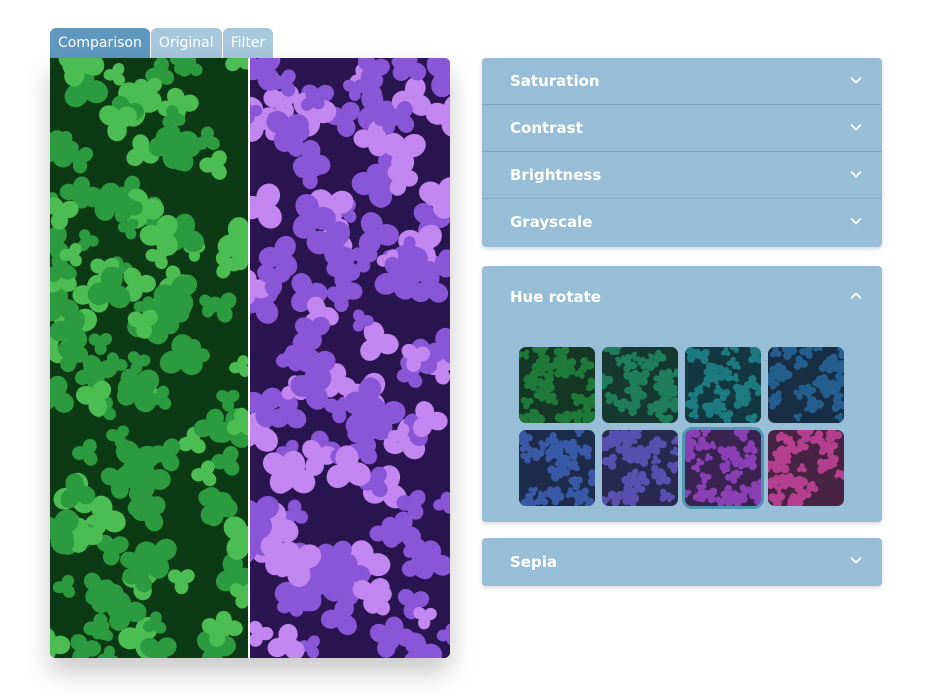 Image resolution: width=931 pixels, height=696 pixels. I want to click on comparison-slider-handle, so click(249, 358).